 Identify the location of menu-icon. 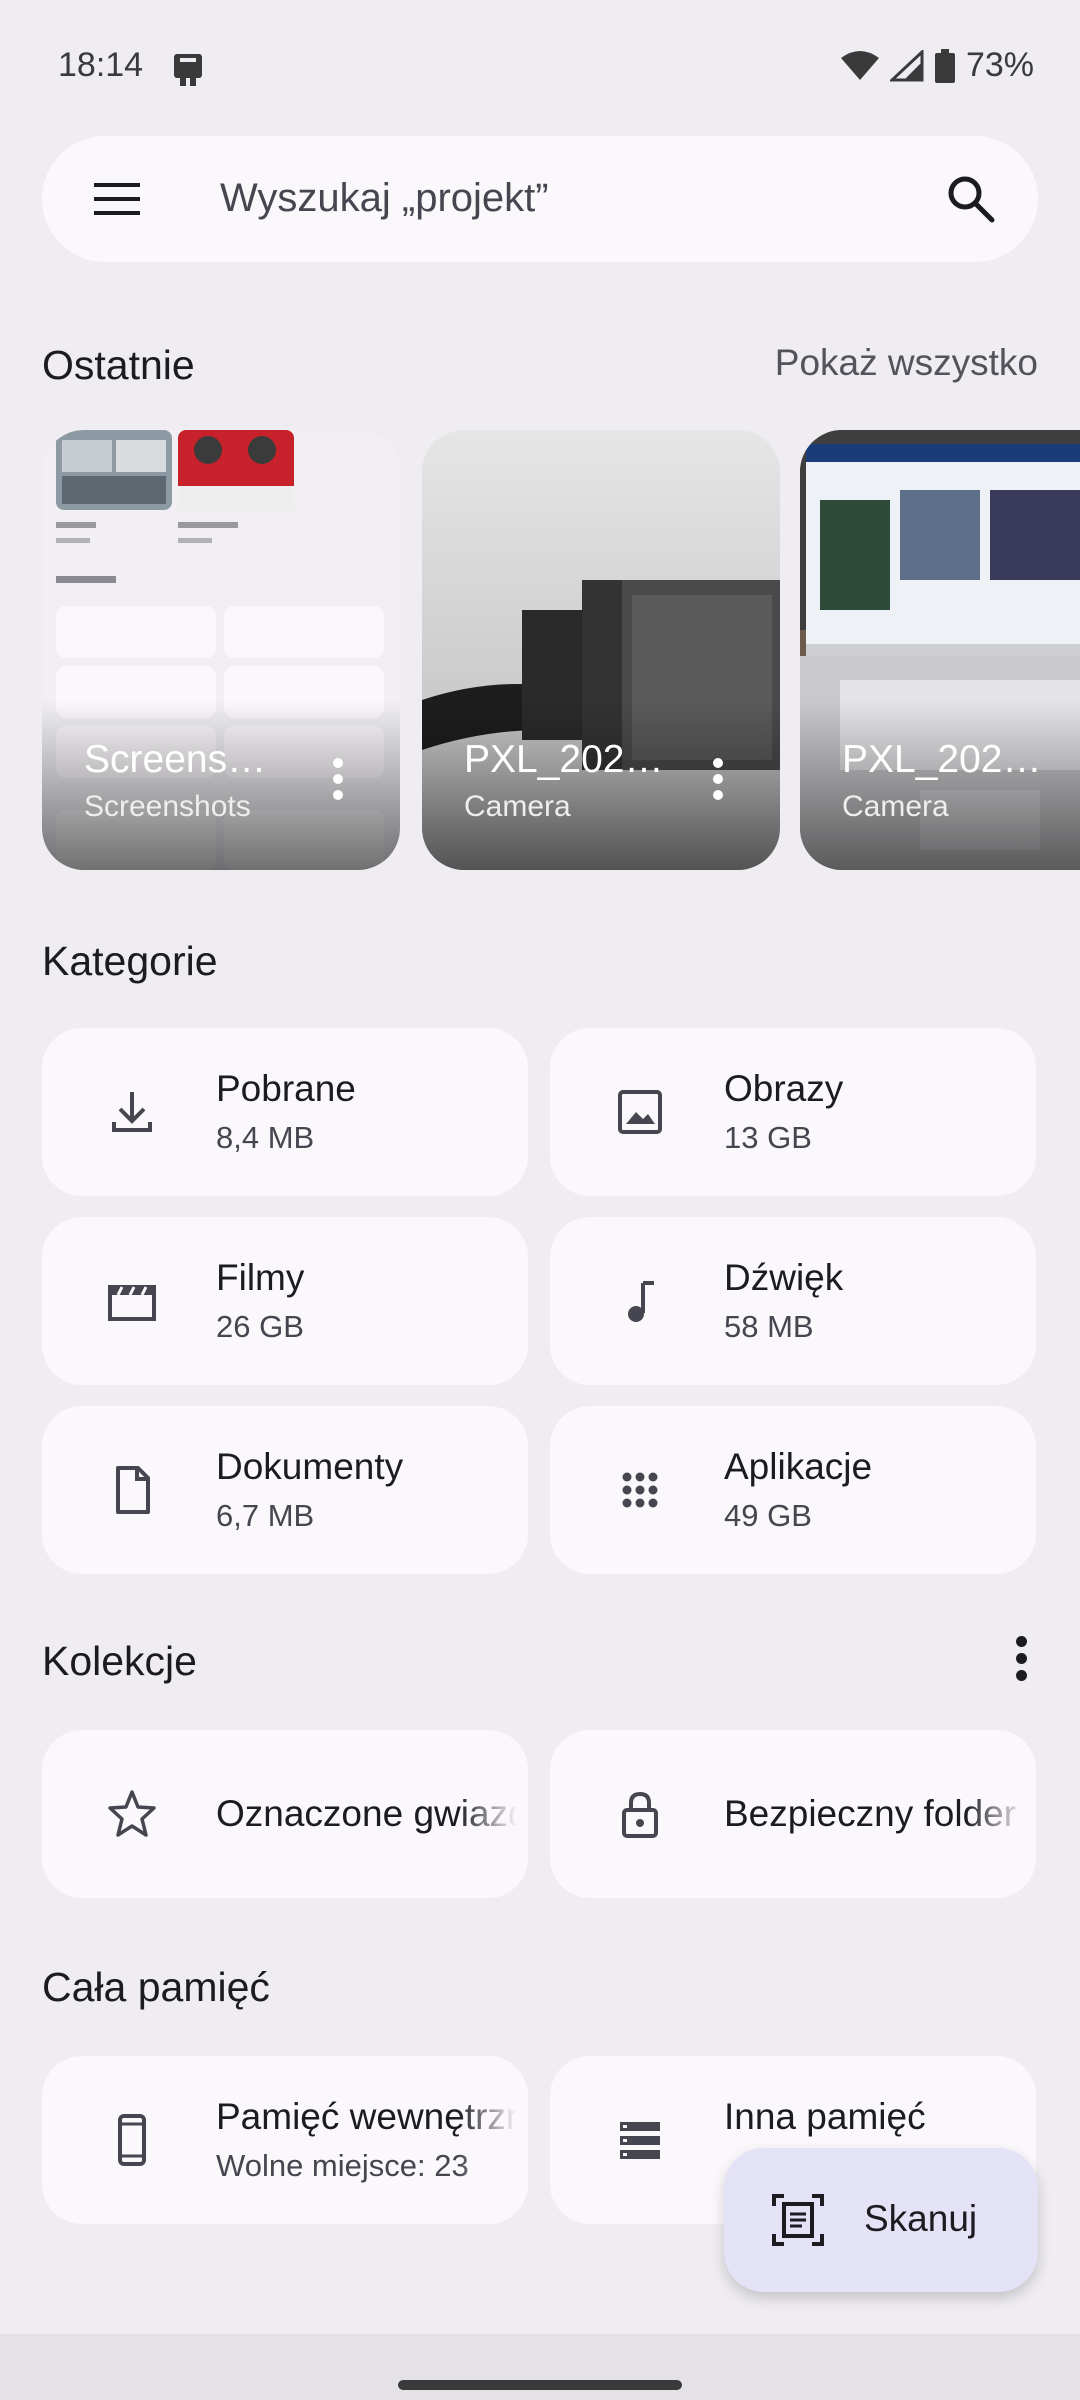
(117, 199).